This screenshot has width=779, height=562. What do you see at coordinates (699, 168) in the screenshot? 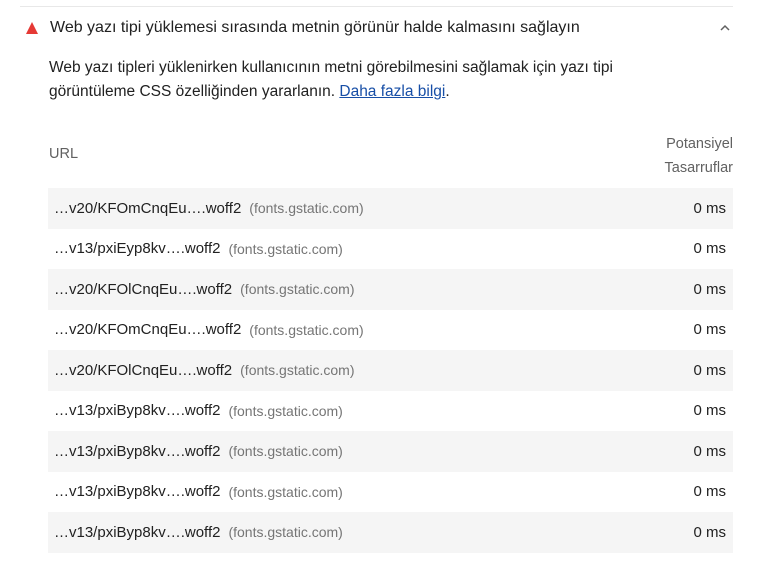
I see `column-header-savings-line2: Tasarruflar` at bounding box center [699, 168].